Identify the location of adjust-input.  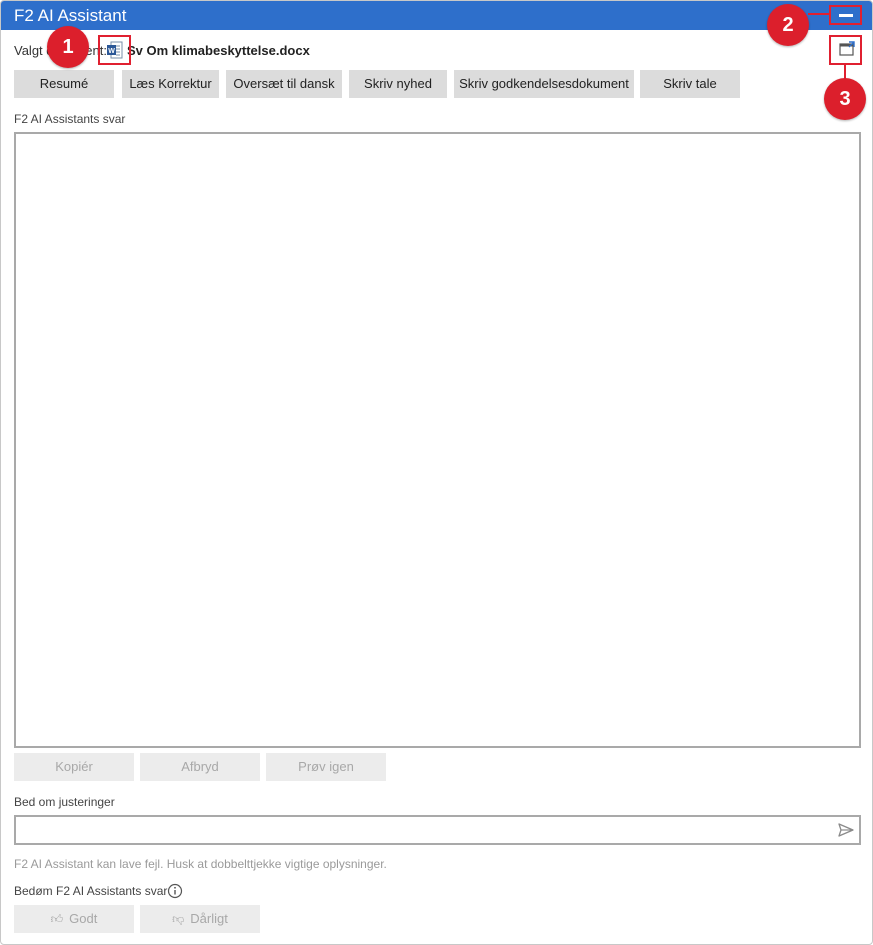
(422, 831).